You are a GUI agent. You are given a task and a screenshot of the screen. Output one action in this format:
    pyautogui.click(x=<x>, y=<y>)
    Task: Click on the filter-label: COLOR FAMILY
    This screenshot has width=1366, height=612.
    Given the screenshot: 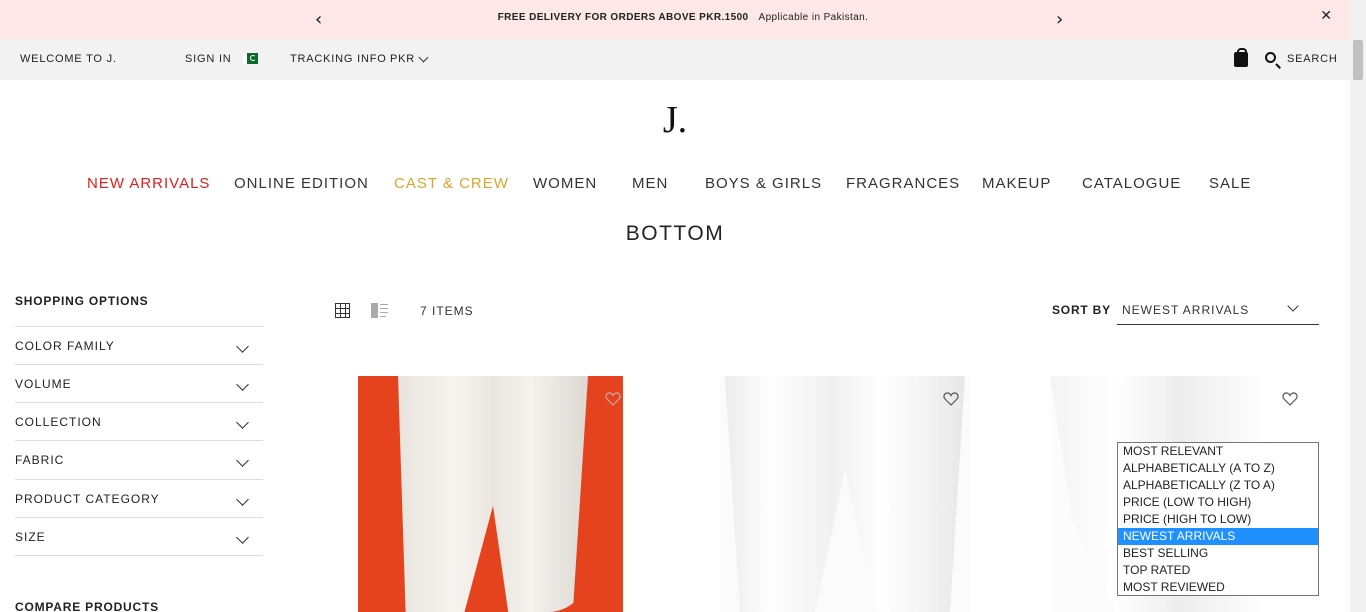 What is the action you would take?
    pyautogui.click(x=65, y=346)
    